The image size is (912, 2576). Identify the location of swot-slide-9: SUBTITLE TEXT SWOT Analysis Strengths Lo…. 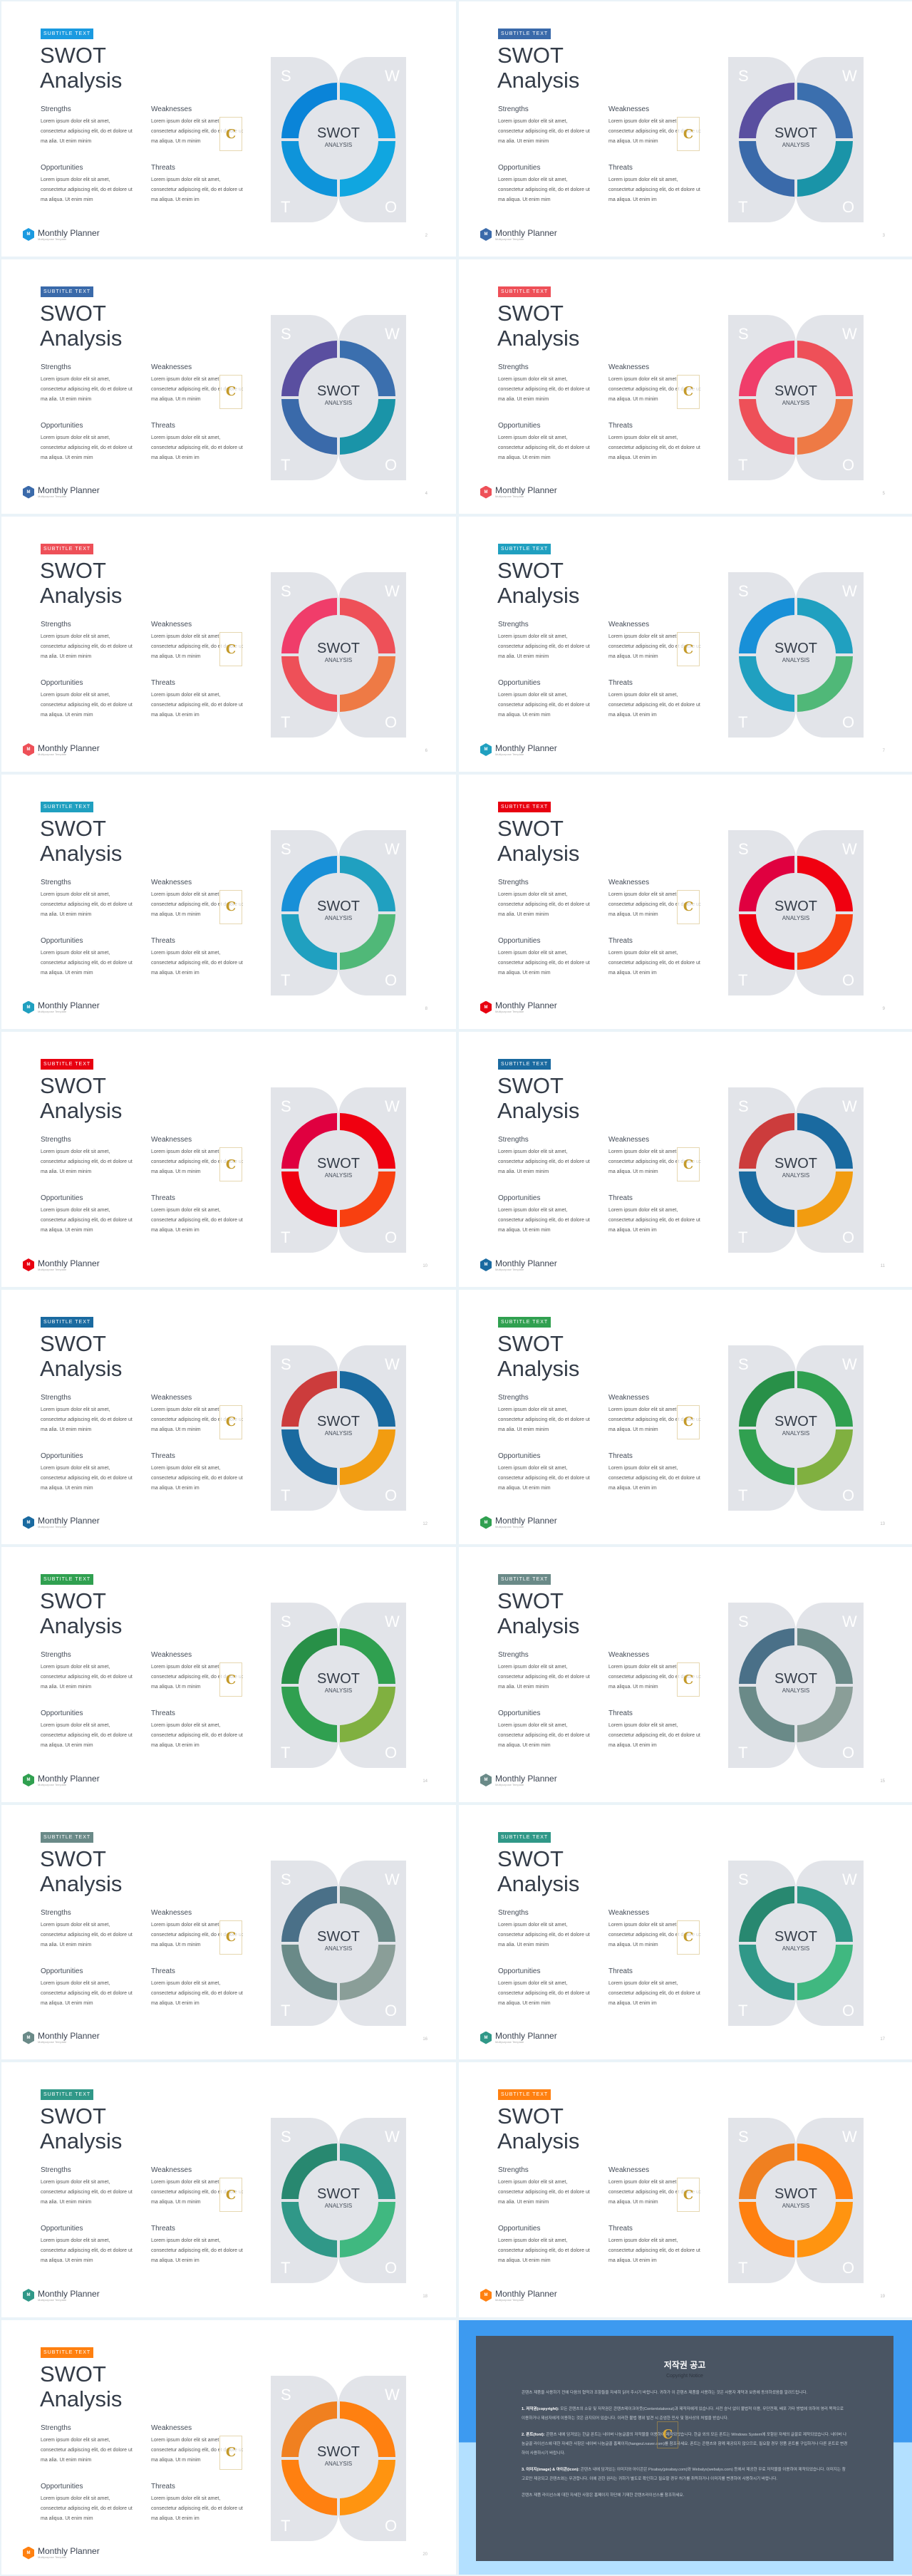
(685, 902).